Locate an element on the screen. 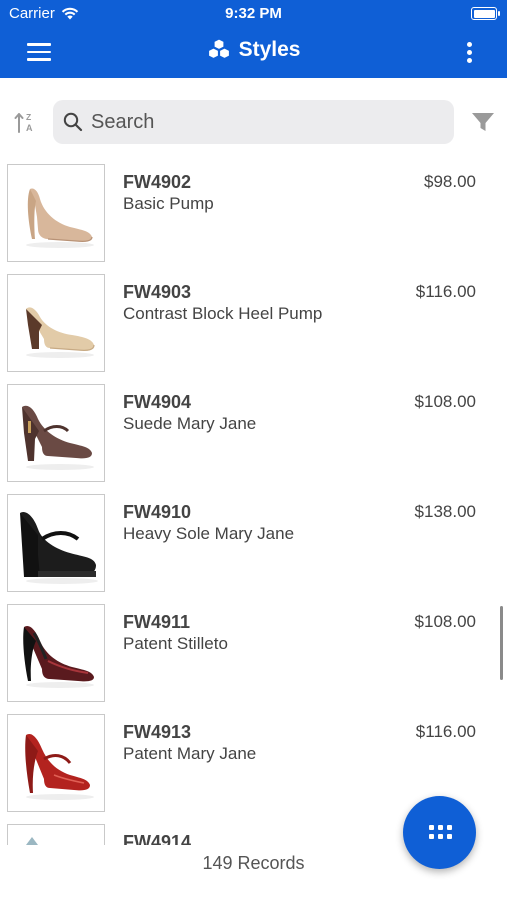 This screenshot has width=507, height=900. vertical-dots-icon is located at coordinates (470, 53).